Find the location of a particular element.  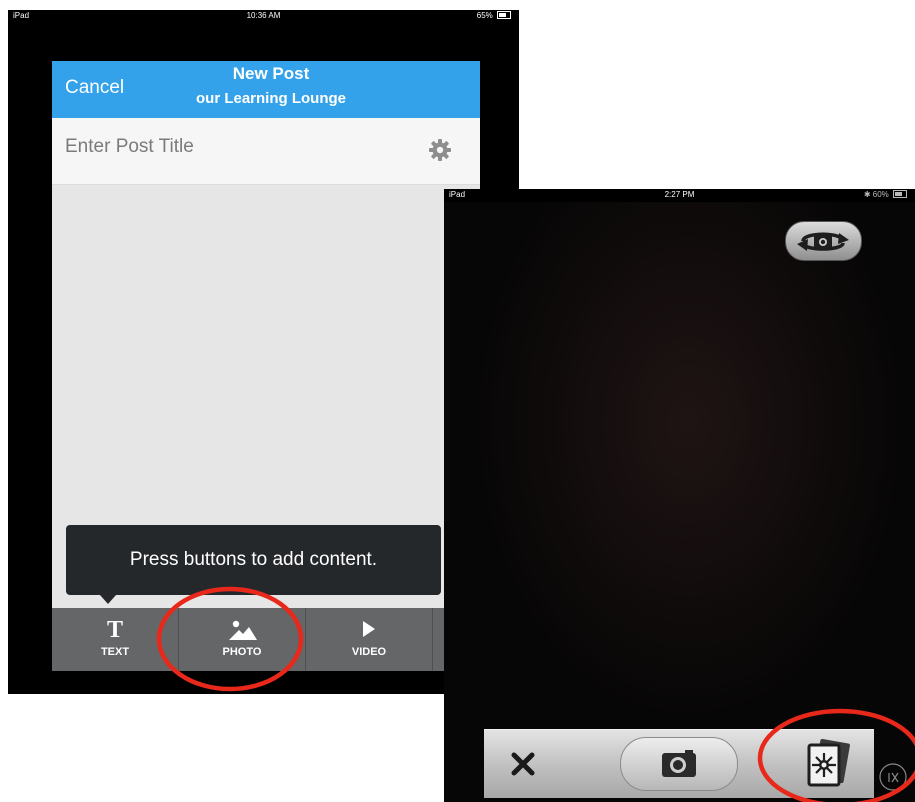

text-button: T TEXT is located at coordinates (115, 639).